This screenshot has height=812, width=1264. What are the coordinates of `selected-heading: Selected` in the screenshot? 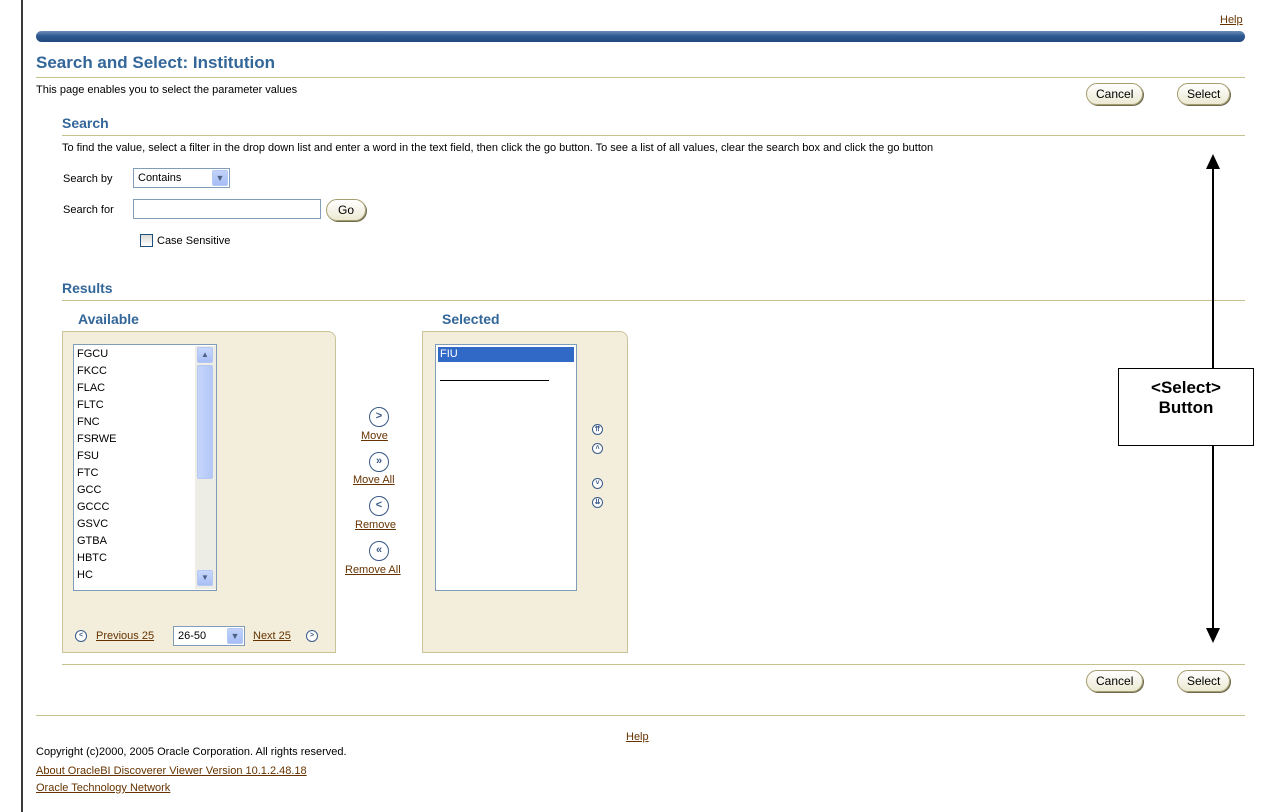 It's located at (471, 319).